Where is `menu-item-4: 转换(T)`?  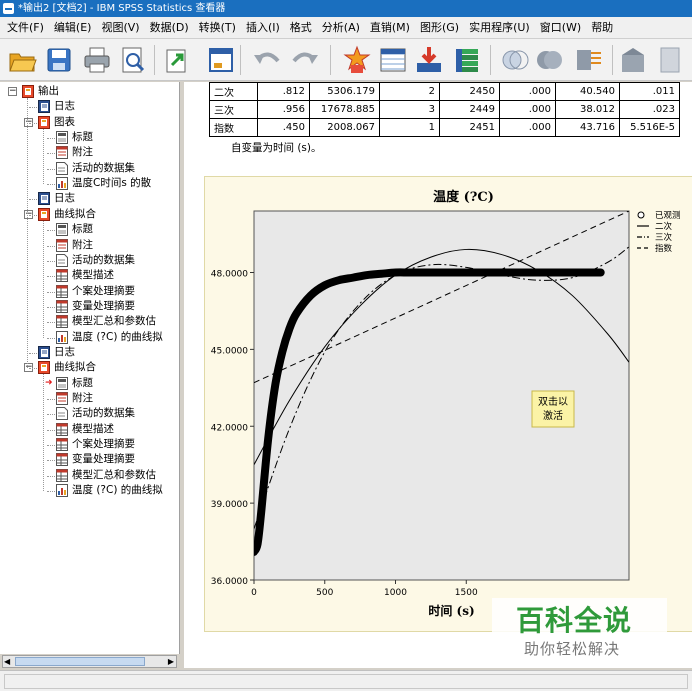 menu-item-4: 转换(T) is located at coordinates (217, 28).